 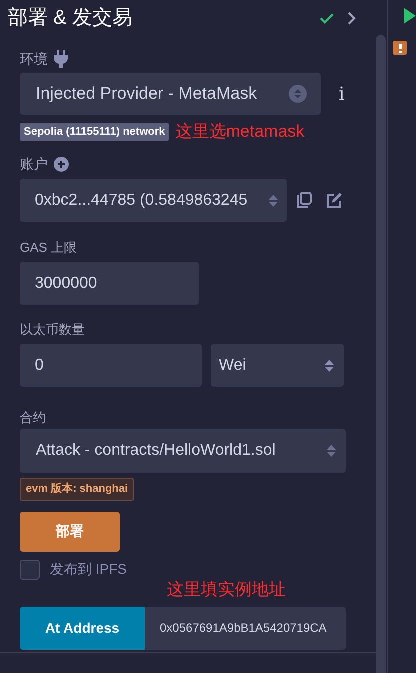 What do you see at coordinates (82, 628) in the screenshot?
I see `at-address-button: At Address` at bounding box center [82, 628].